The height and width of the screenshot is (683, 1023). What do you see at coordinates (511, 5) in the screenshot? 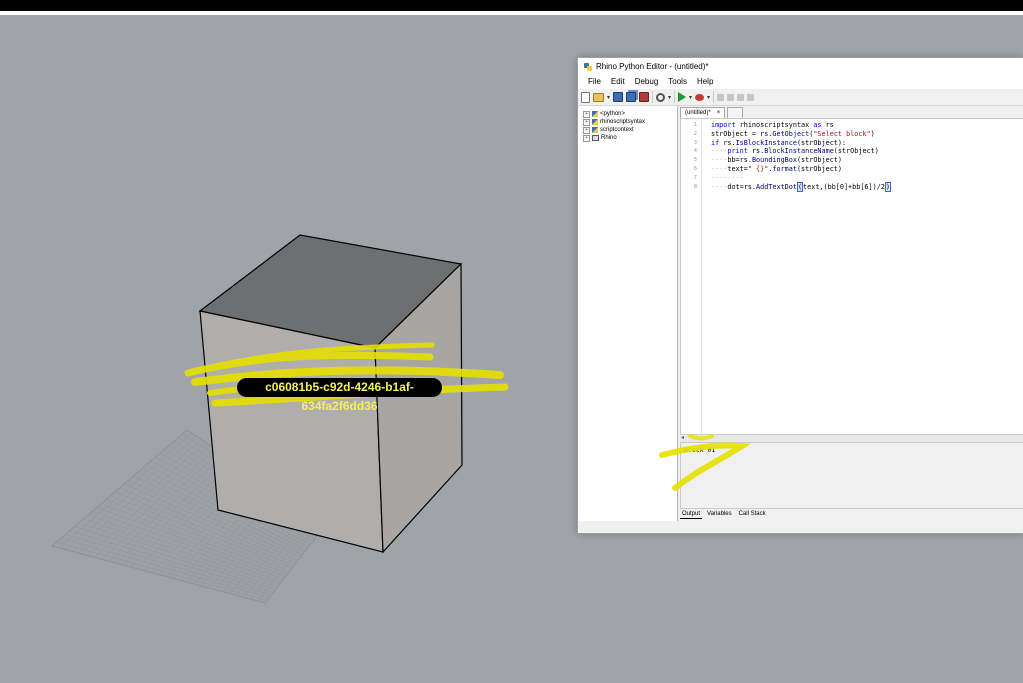
I see `top-black-bar` at bounding box center [511, 5].